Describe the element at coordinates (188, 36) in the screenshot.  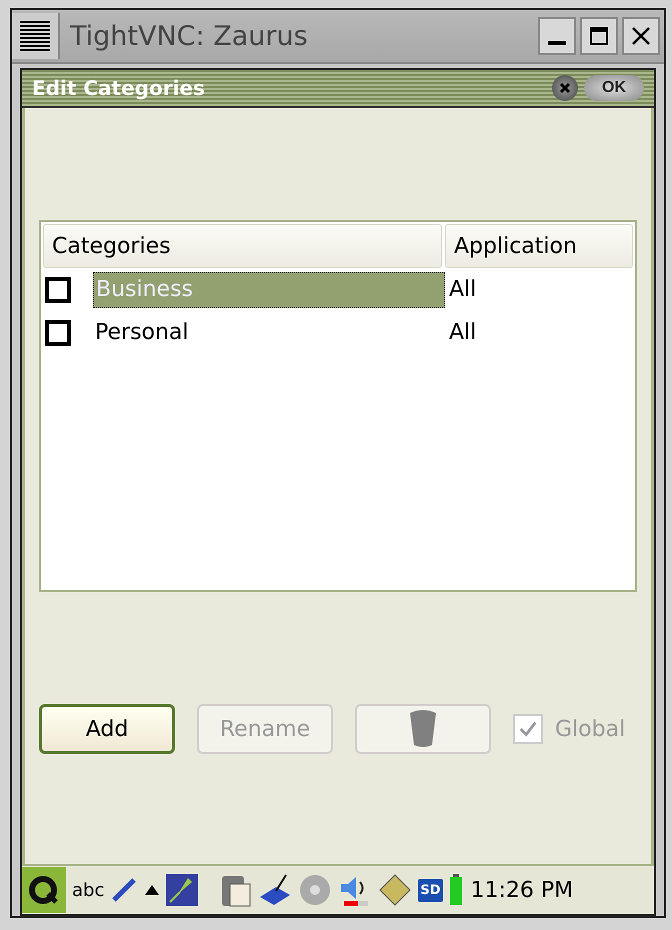
I see `window-title: TightVNC: Zaurus` at that location.